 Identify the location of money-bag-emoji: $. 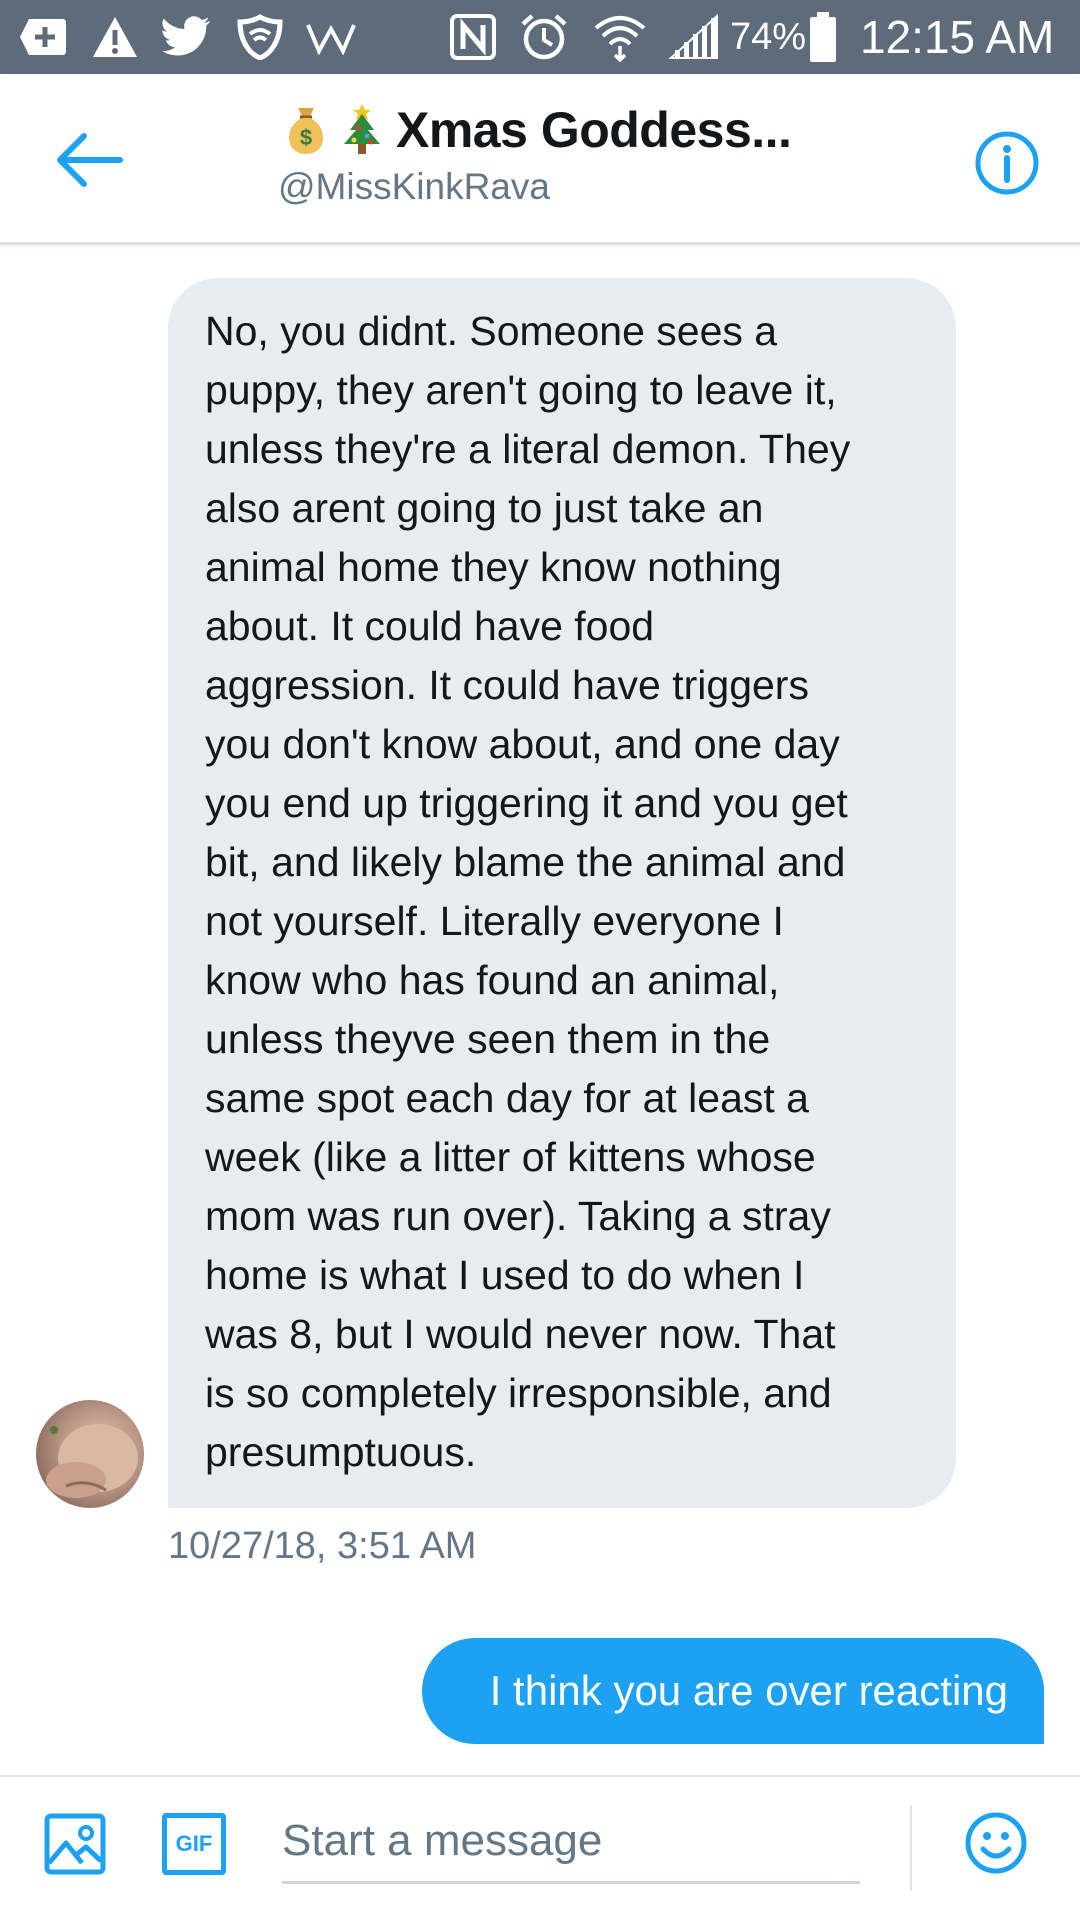
(306, 130).